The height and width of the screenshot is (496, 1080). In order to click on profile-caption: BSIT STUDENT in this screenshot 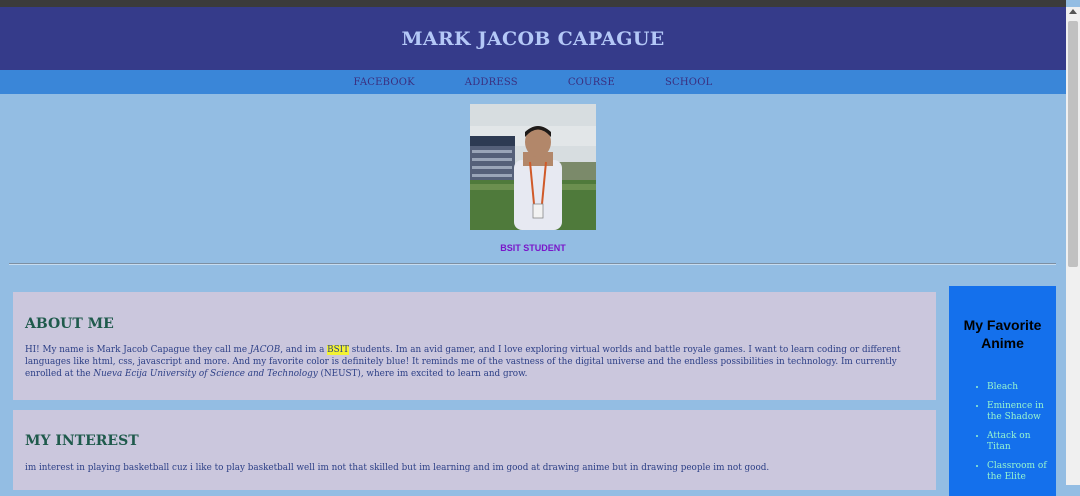, I will do `click(533, 248)`.